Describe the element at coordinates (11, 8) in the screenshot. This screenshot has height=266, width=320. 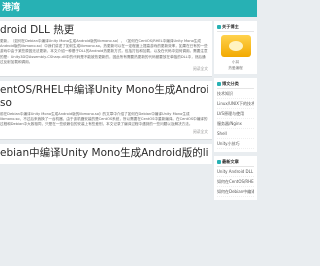
I see `site-title: 港湾` at that location.